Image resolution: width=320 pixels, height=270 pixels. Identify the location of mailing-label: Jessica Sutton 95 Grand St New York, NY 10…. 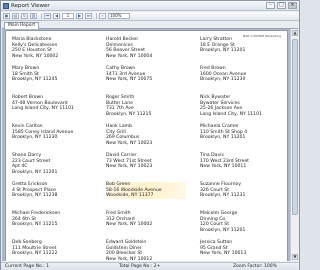
(240, 248).